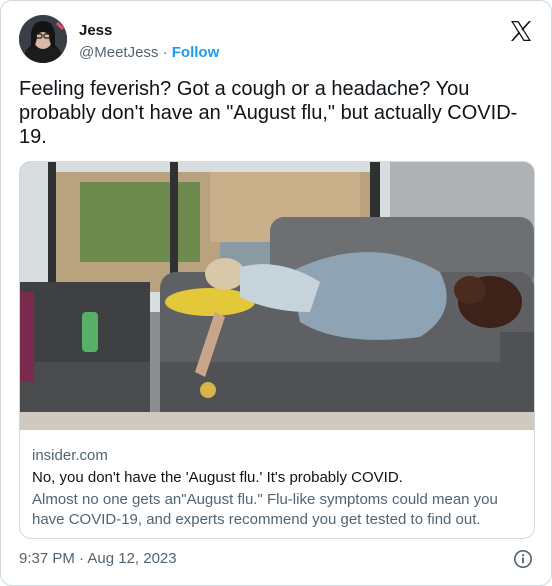 This screenshot has width=552, height=586. I want to click on follow-button: Follow, so click(196, 52).